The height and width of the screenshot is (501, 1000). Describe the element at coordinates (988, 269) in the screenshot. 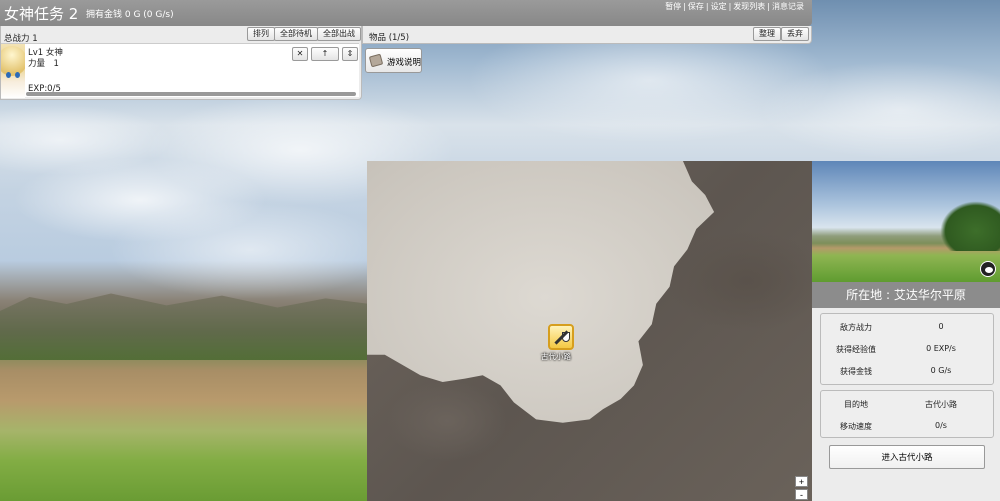

I see `cat-icon` at that location.